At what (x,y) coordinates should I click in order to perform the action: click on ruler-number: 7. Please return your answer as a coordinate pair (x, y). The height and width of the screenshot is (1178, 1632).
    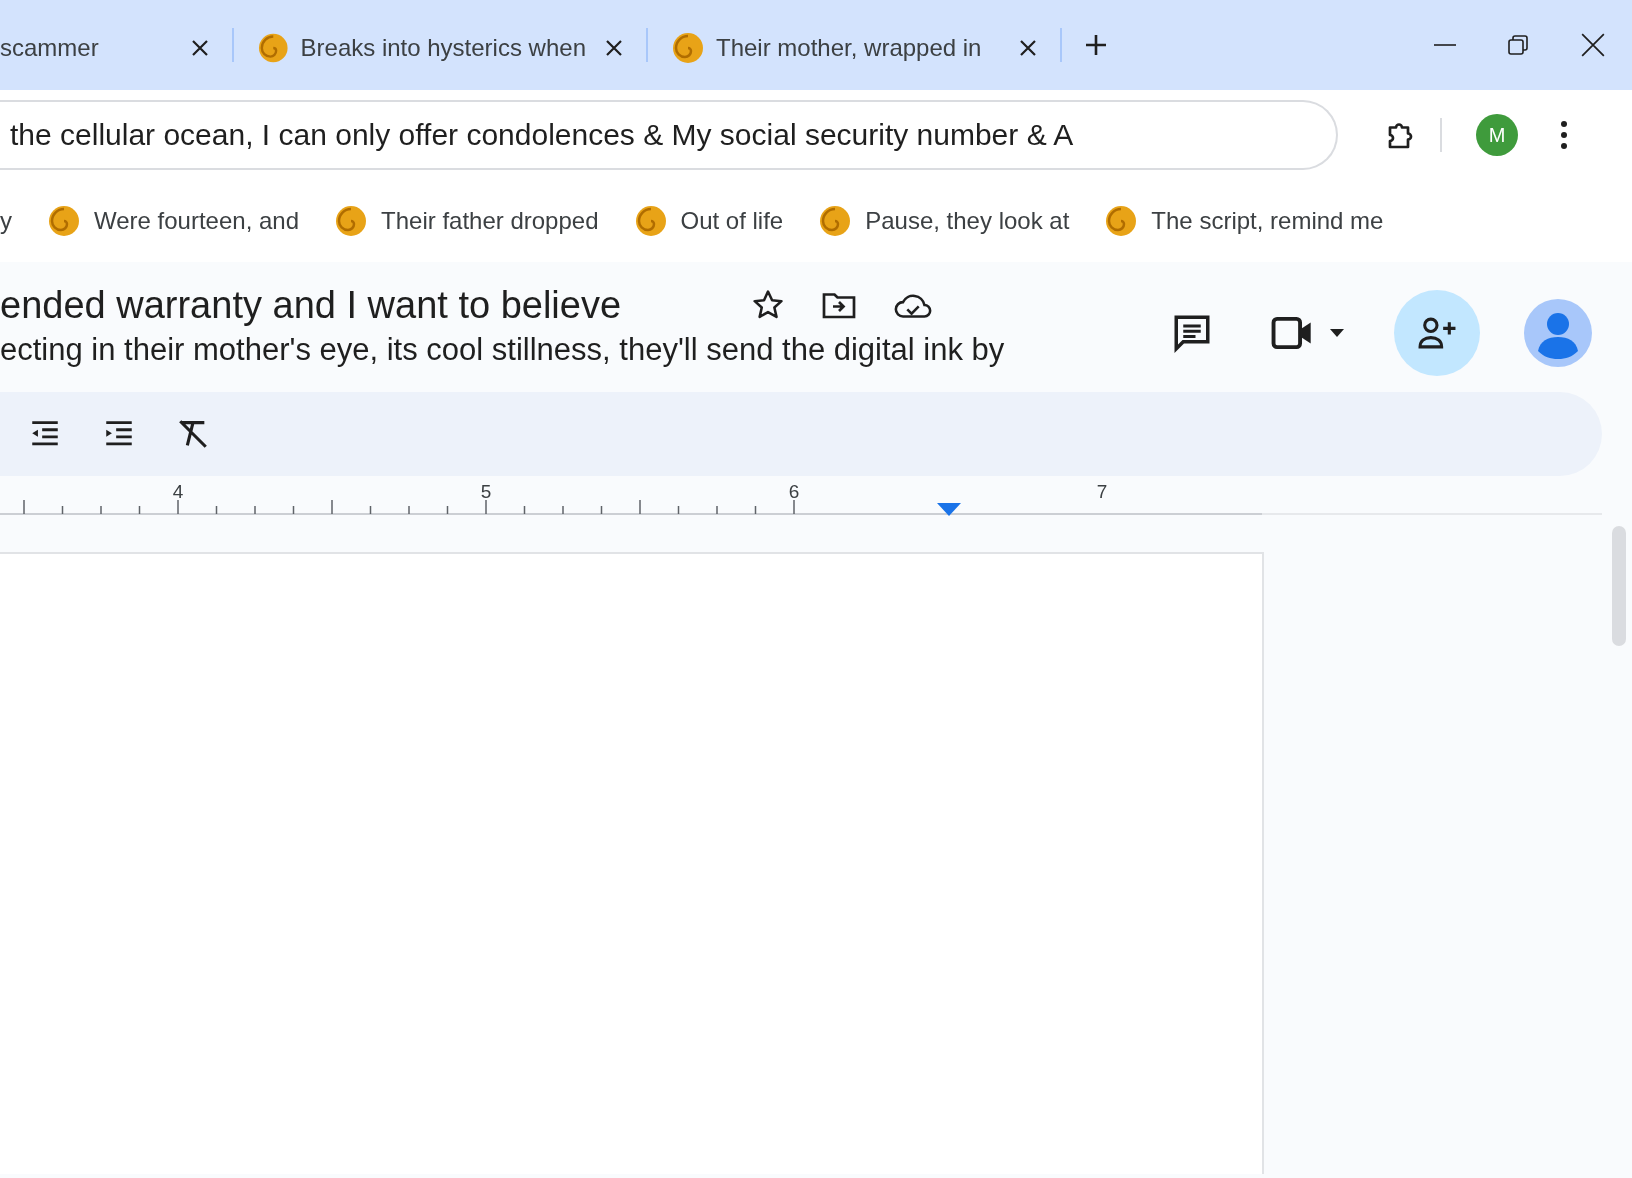
    Looking at the image, I should click on (1102, 491).